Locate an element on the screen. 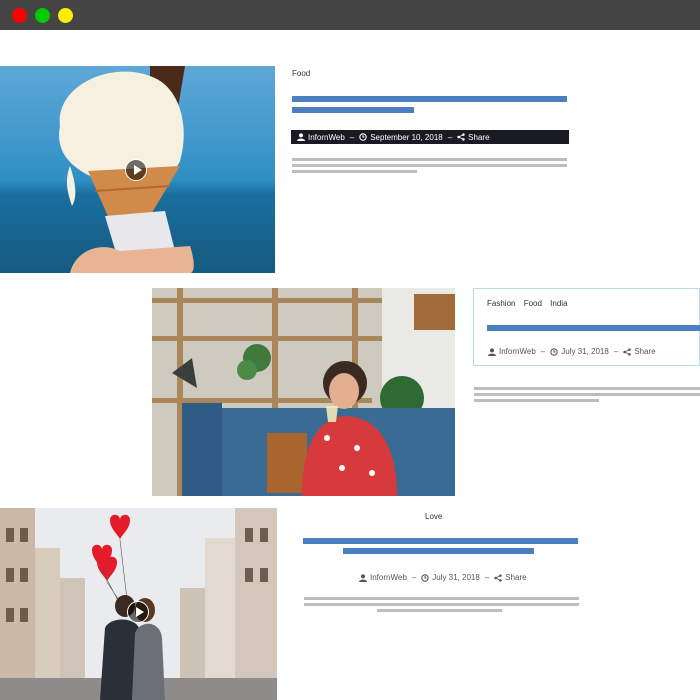  category-tag: Fashion is located at coordinates (501, 303).